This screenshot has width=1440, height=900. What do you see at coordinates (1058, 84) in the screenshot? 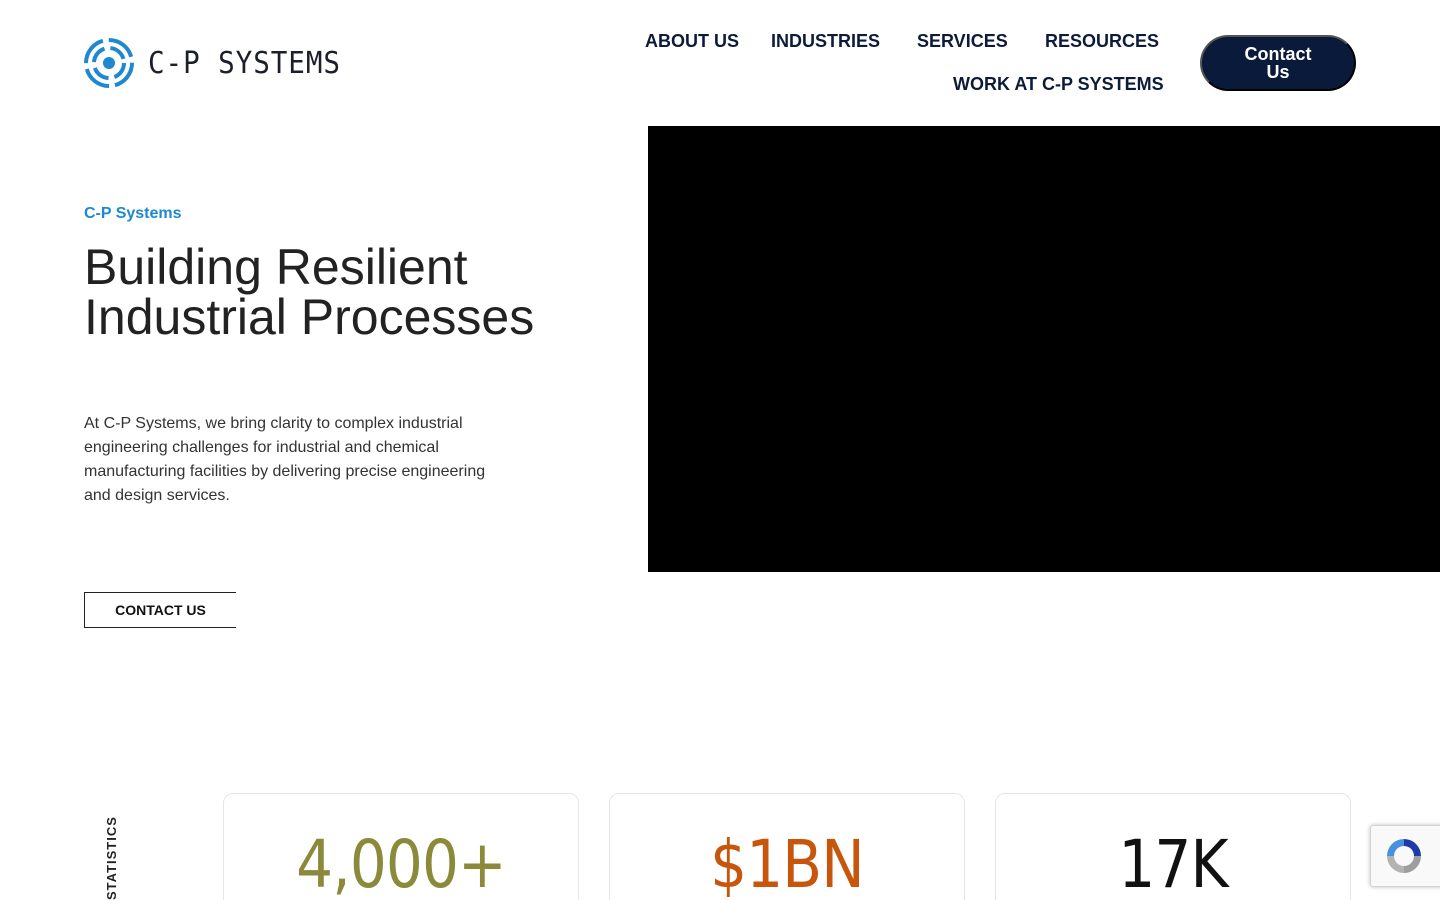
I see `nav-work-at-cp: WORK AT C-P SYSTEMS` at bounding box center [1058, 84].